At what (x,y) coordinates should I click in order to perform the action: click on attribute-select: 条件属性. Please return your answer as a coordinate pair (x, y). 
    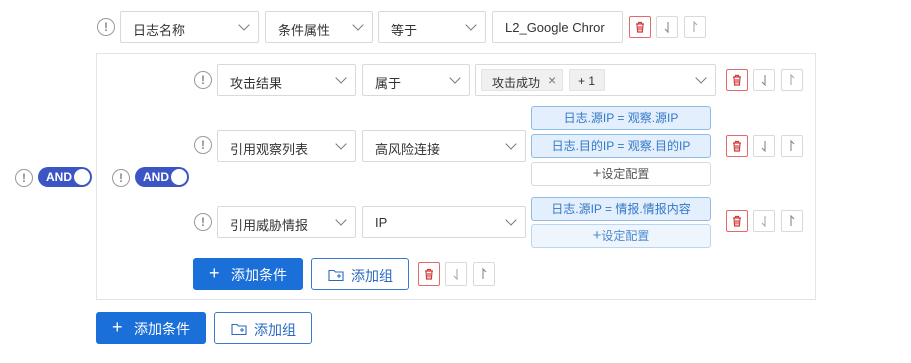
    Looking at the image, I should click on (319, 27).